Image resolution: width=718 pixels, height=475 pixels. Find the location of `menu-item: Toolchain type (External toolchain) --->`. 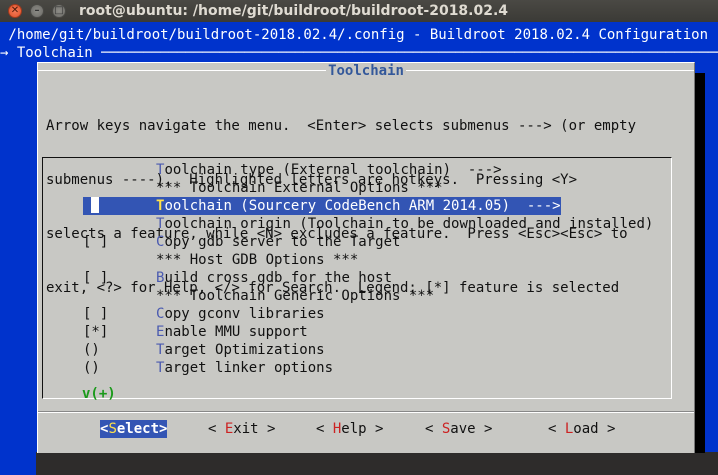

menu-item: Toolchain type (External toolchain) ---> is located at coordinates (292, 170).